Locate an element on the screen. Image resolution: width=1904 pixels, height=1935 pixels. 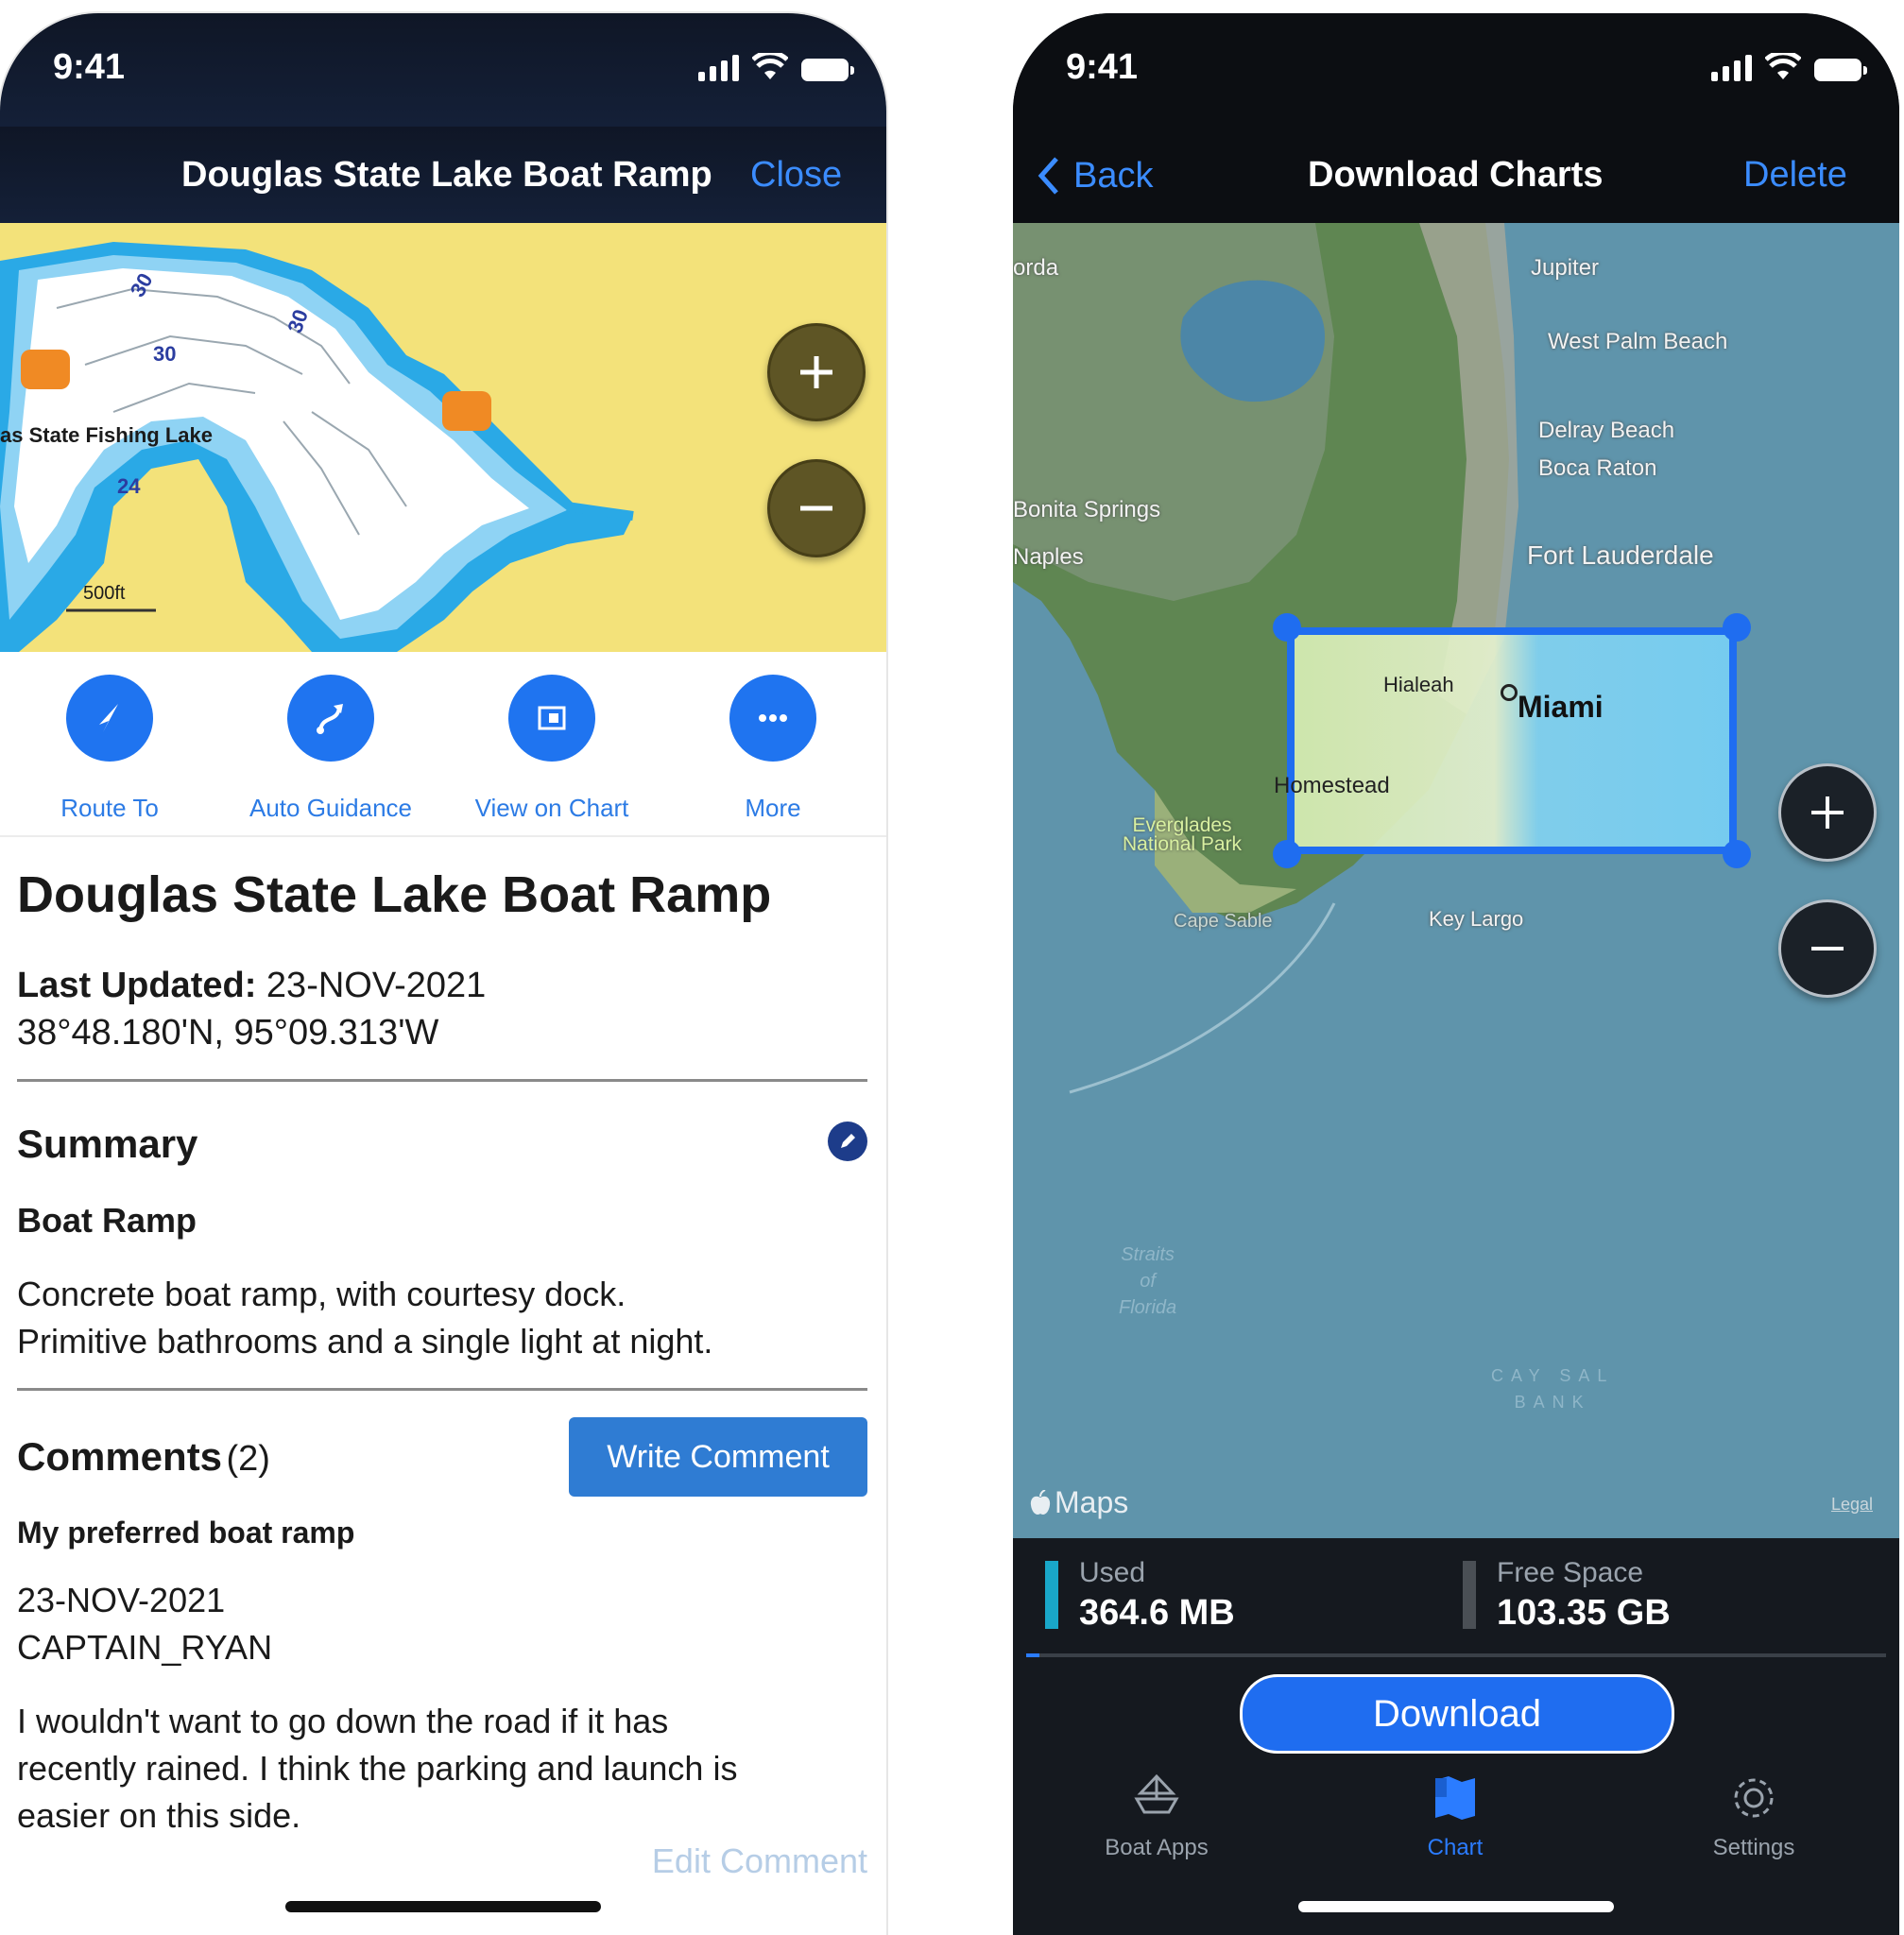
map-label: Jupiter is located at coordinates (1565, 268).